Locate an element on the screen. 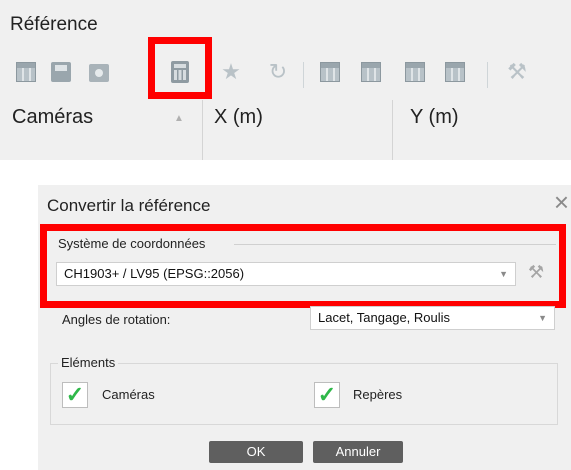 Image resolution: width=571 pixels, height=470 pixels. highlight-box-calculator is located at coordinates (180, 68).